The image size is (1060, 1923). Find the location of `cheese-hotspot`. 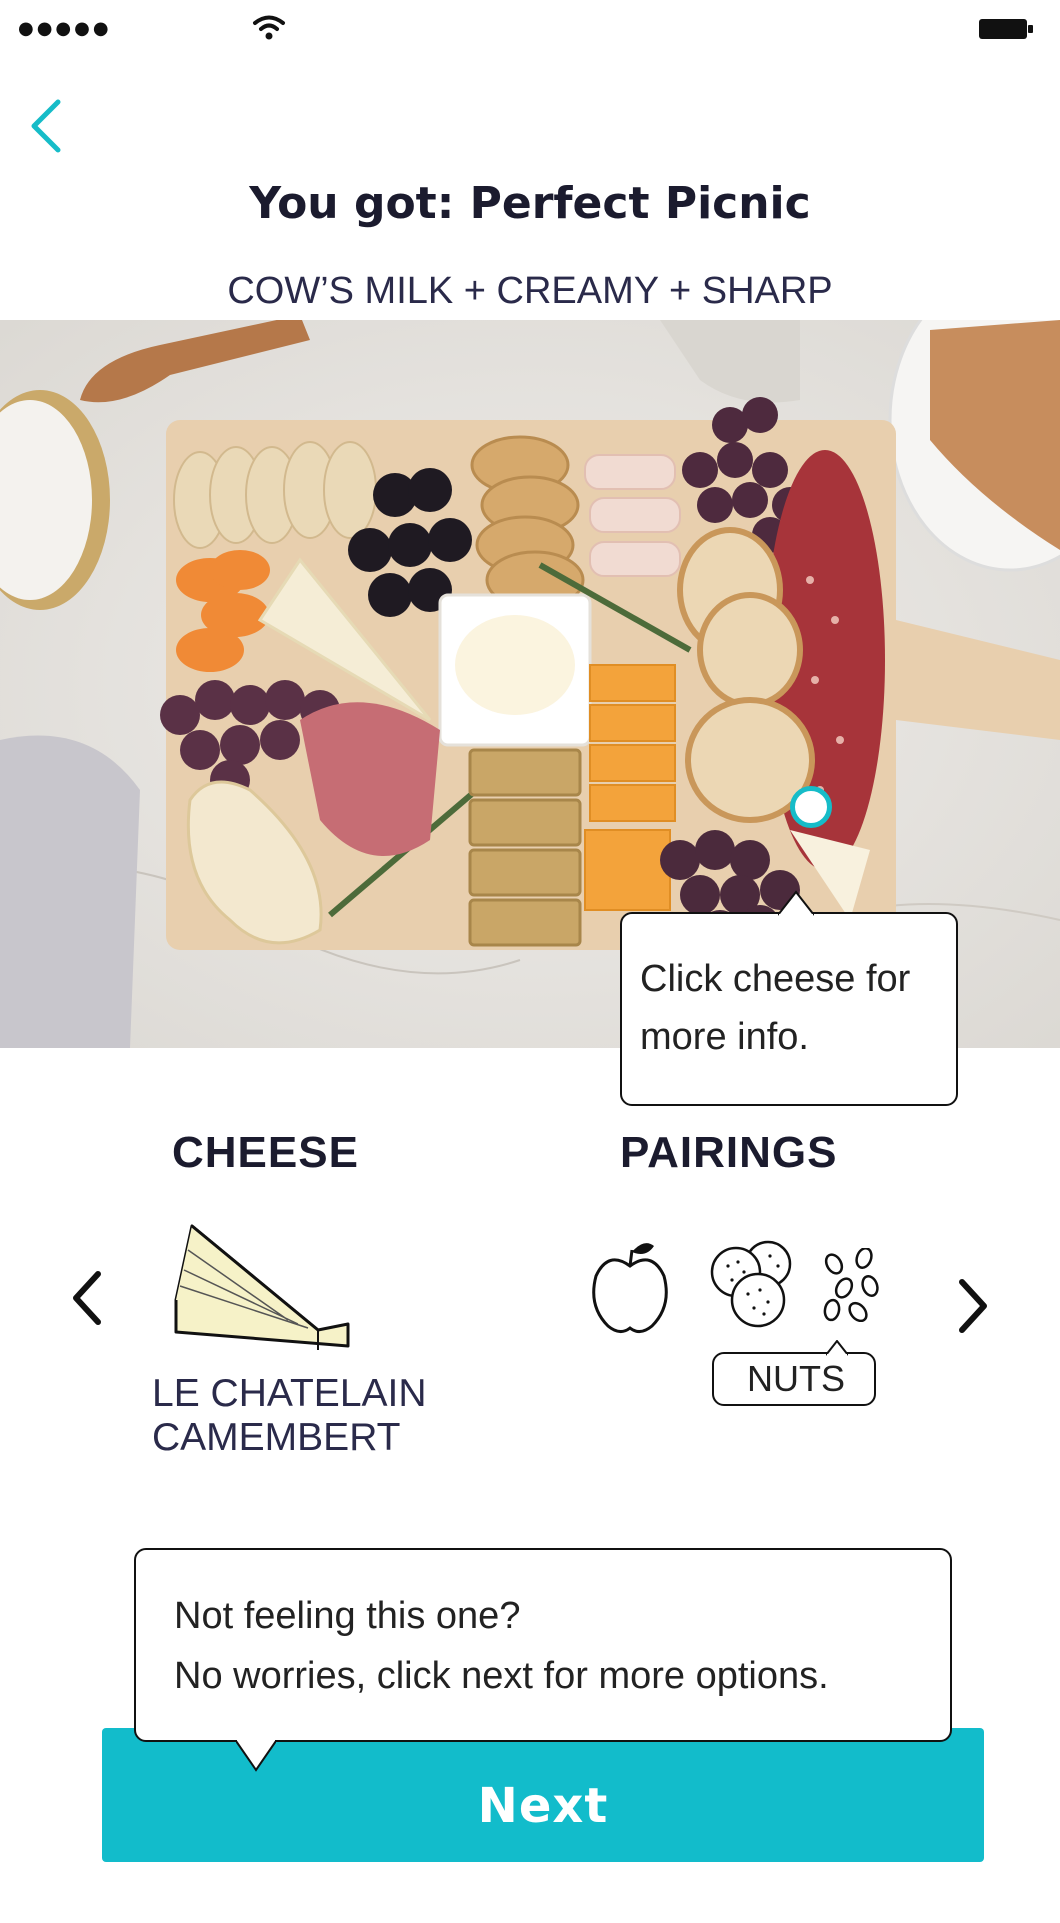

cheese-hotspot is located at coordinates (811, 807).